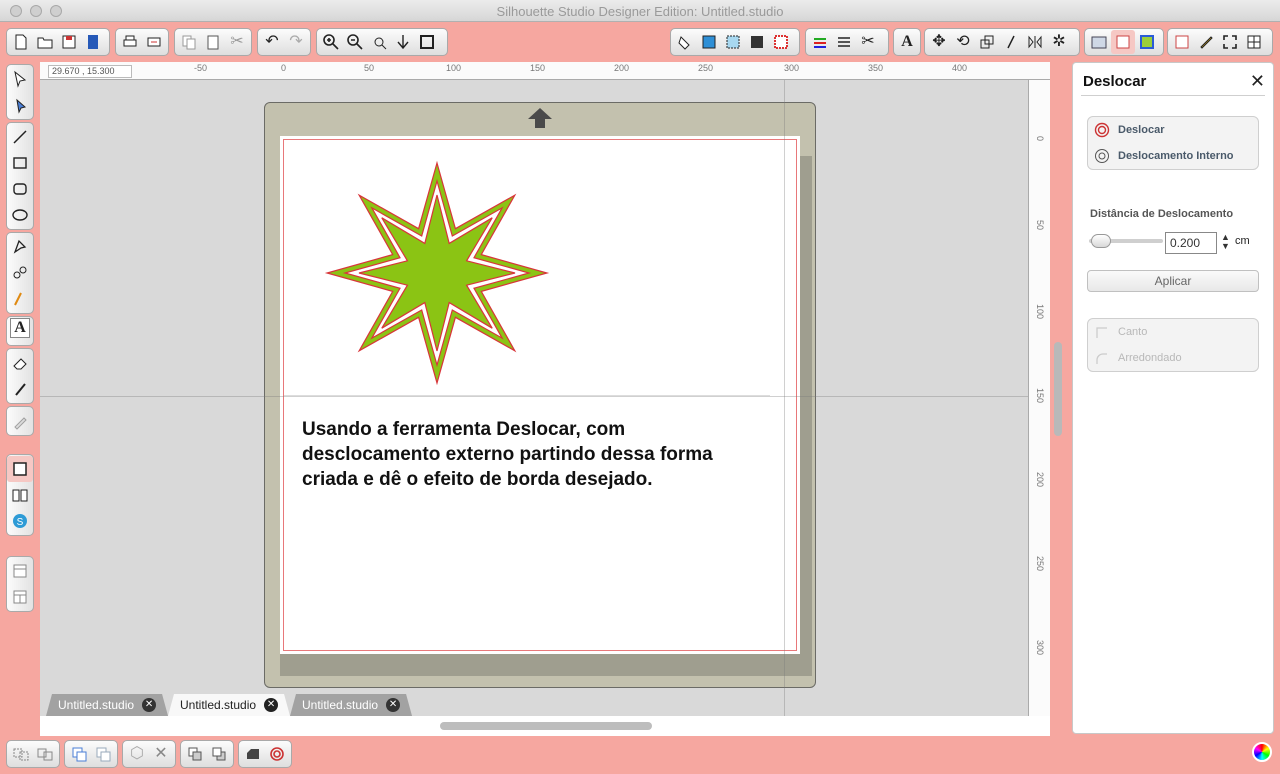 The height and width of the screenshot is (774, 1280). I want to click on cut-style-icon: ✂, so click(868, 42).